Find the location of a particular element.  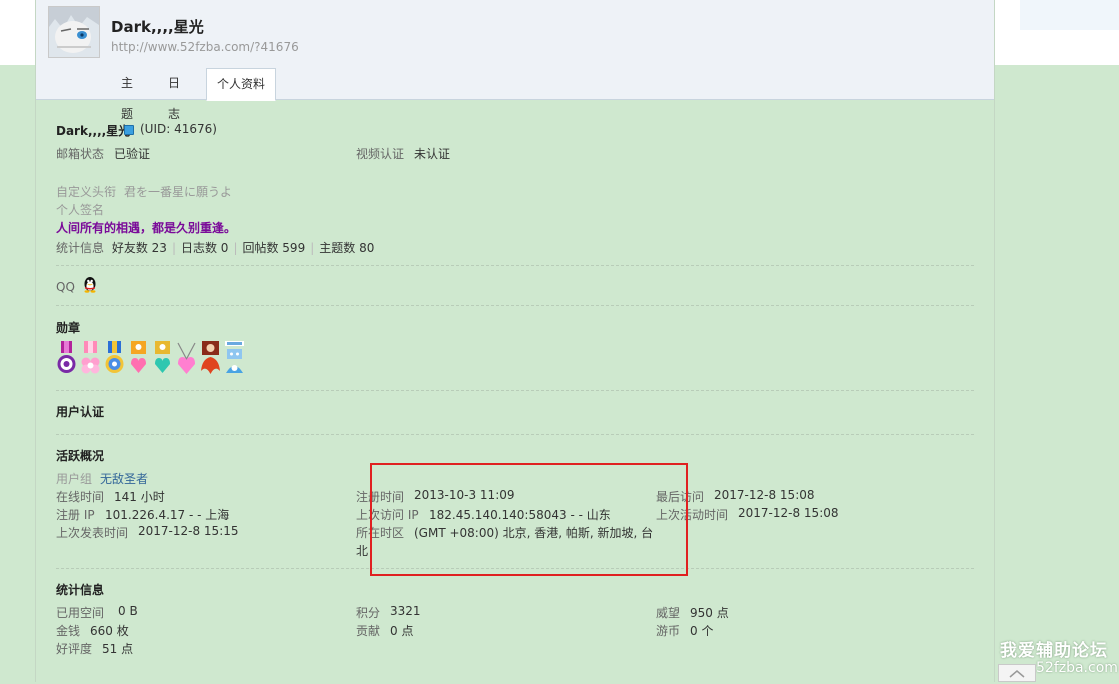

medal-purple-icon is located at coordinates (66, 358).